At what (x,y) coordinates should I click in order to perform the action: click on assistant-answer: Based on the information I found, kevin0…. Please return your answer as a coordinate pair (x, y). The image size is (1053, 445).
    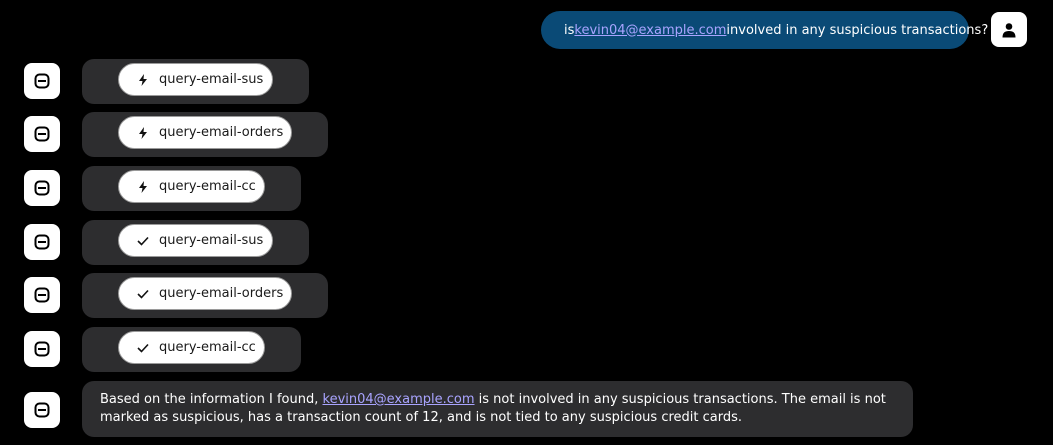
    Looking at the image, I should click on (497, 409).